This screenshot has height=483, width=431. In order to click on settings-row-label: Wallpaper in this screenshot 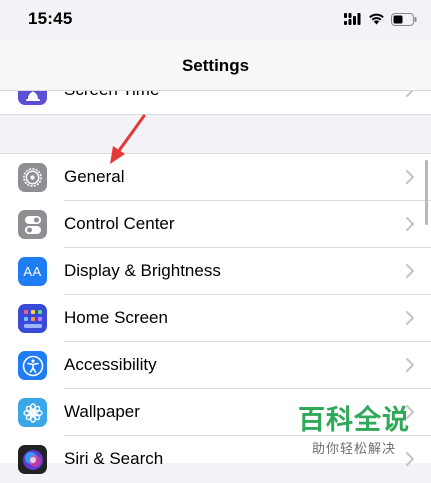, I will do `click(102, 411)`.